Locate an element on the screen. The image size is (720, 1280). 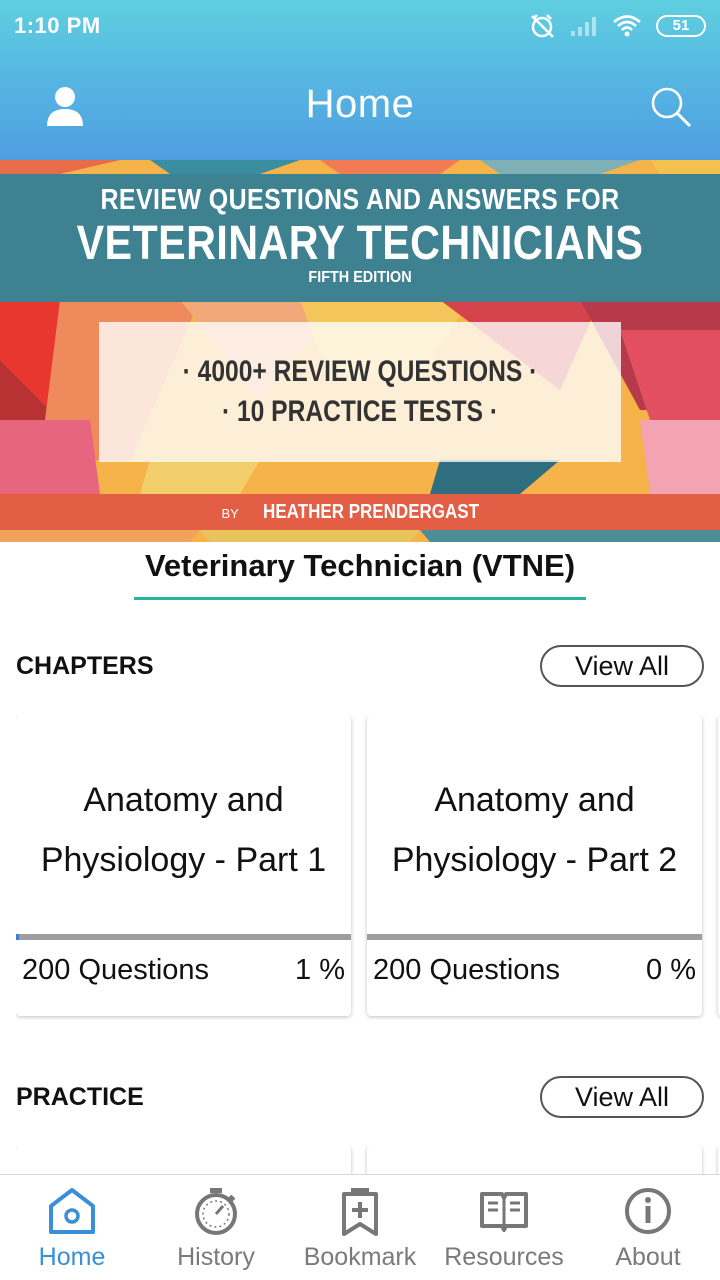
chapter-progress-fill is located at coordinates (18, 937).